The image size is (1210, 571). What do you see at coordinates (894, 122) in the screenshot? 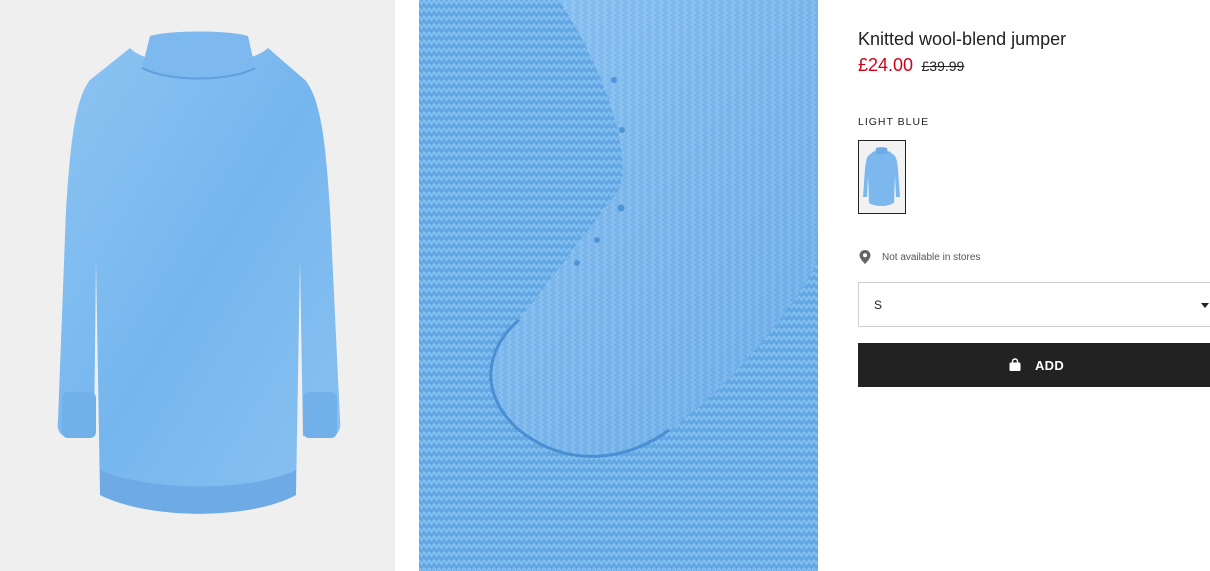
I see `color-name-label: LIGHT BLUE` at bounding box center [894, 122].